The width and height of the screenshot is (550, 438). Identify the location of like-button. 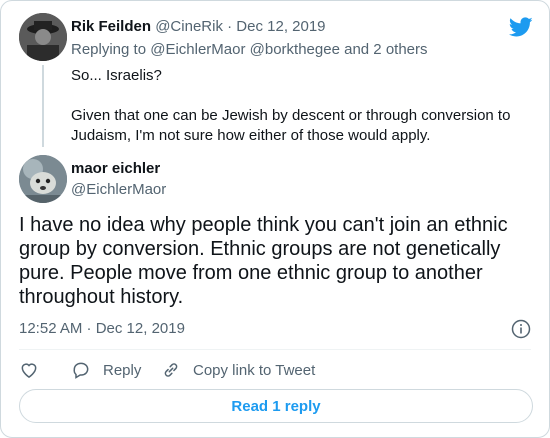
(35, 370).